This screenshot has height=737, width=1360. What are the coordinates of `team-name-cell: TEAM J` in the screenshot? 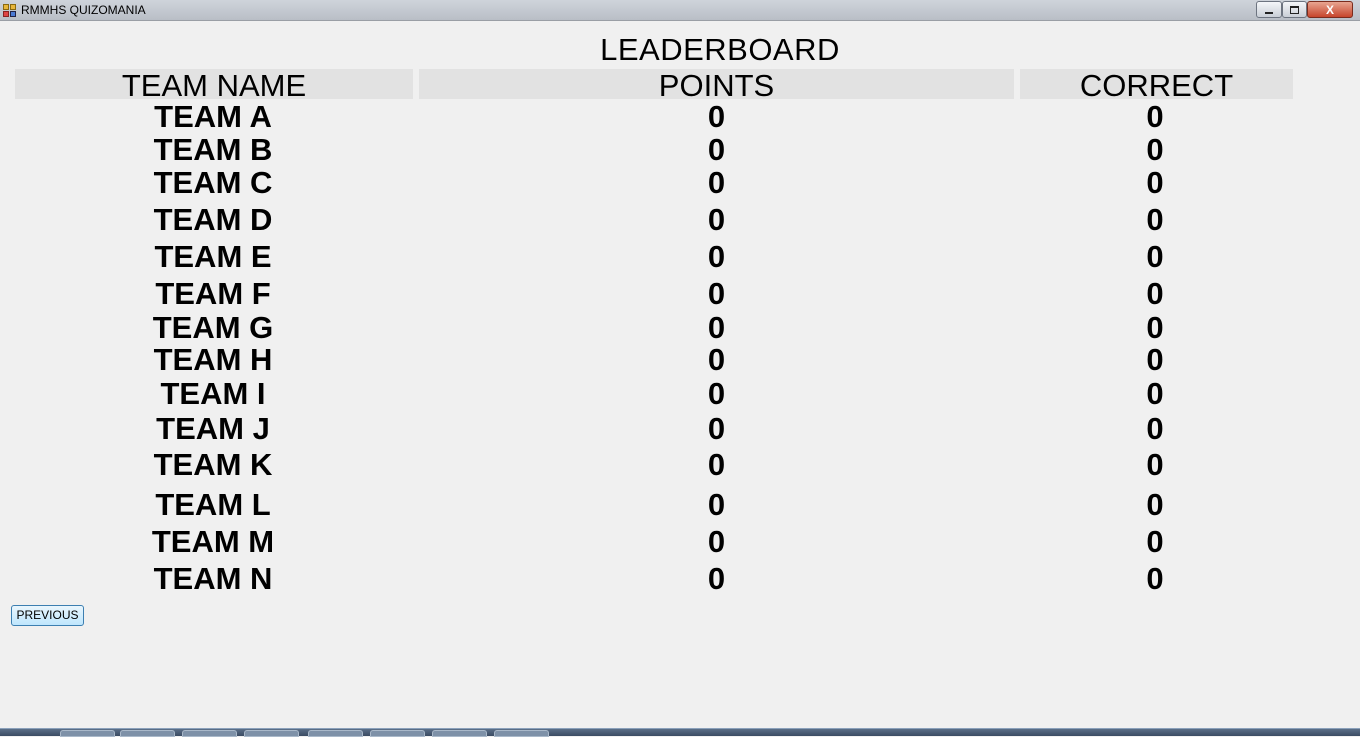 It's located at (213, 428).